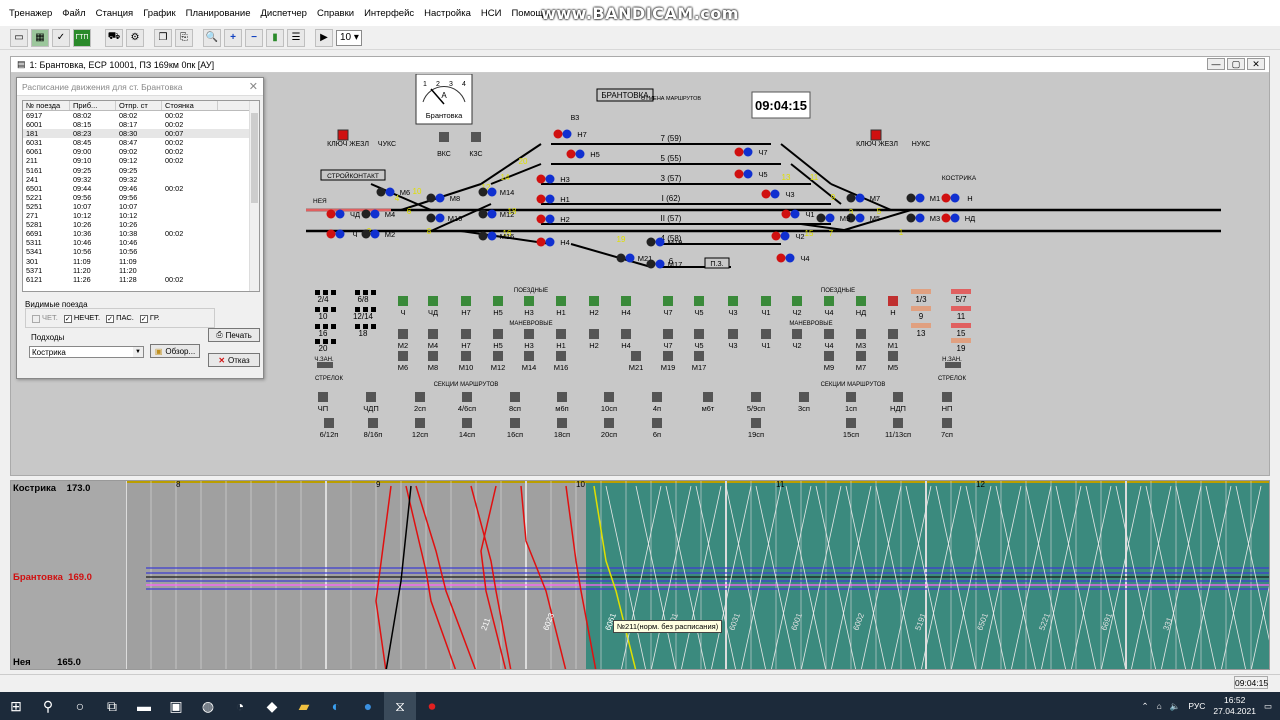 The height and width of the screenshot is (720, 1280). I want to click on train-icon: ⛟, so click(114, 37).